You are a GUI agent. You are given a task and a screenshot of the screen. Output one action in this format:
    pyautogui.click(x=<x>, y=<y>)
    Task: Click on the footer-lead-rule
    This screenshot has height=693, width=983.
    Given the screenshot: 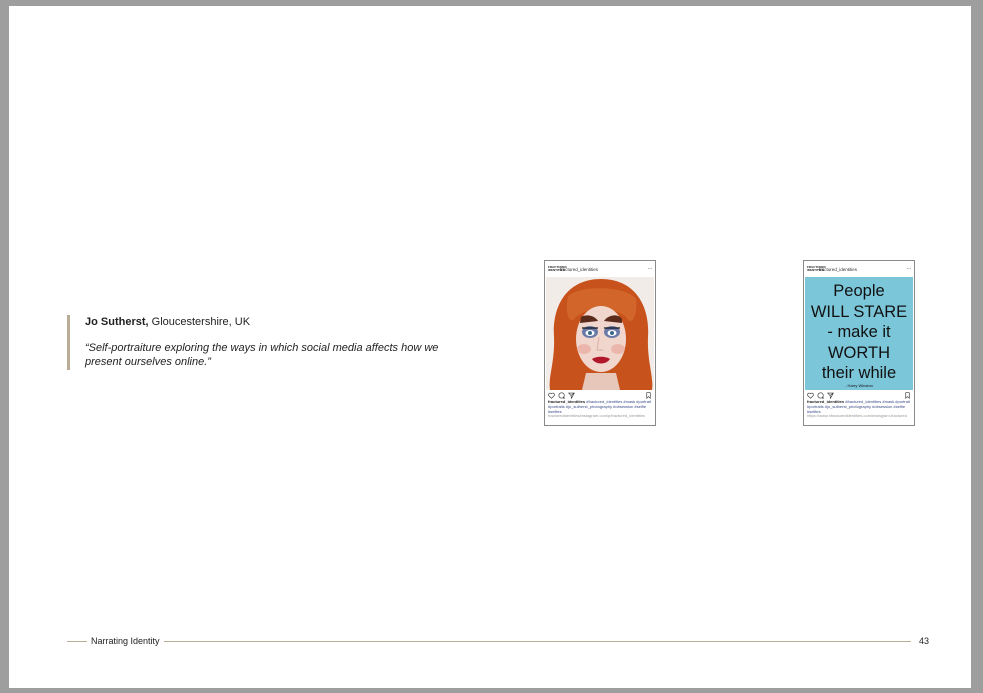 What is the action you would take?
    pyautogui.click(x=77, y=641)
    